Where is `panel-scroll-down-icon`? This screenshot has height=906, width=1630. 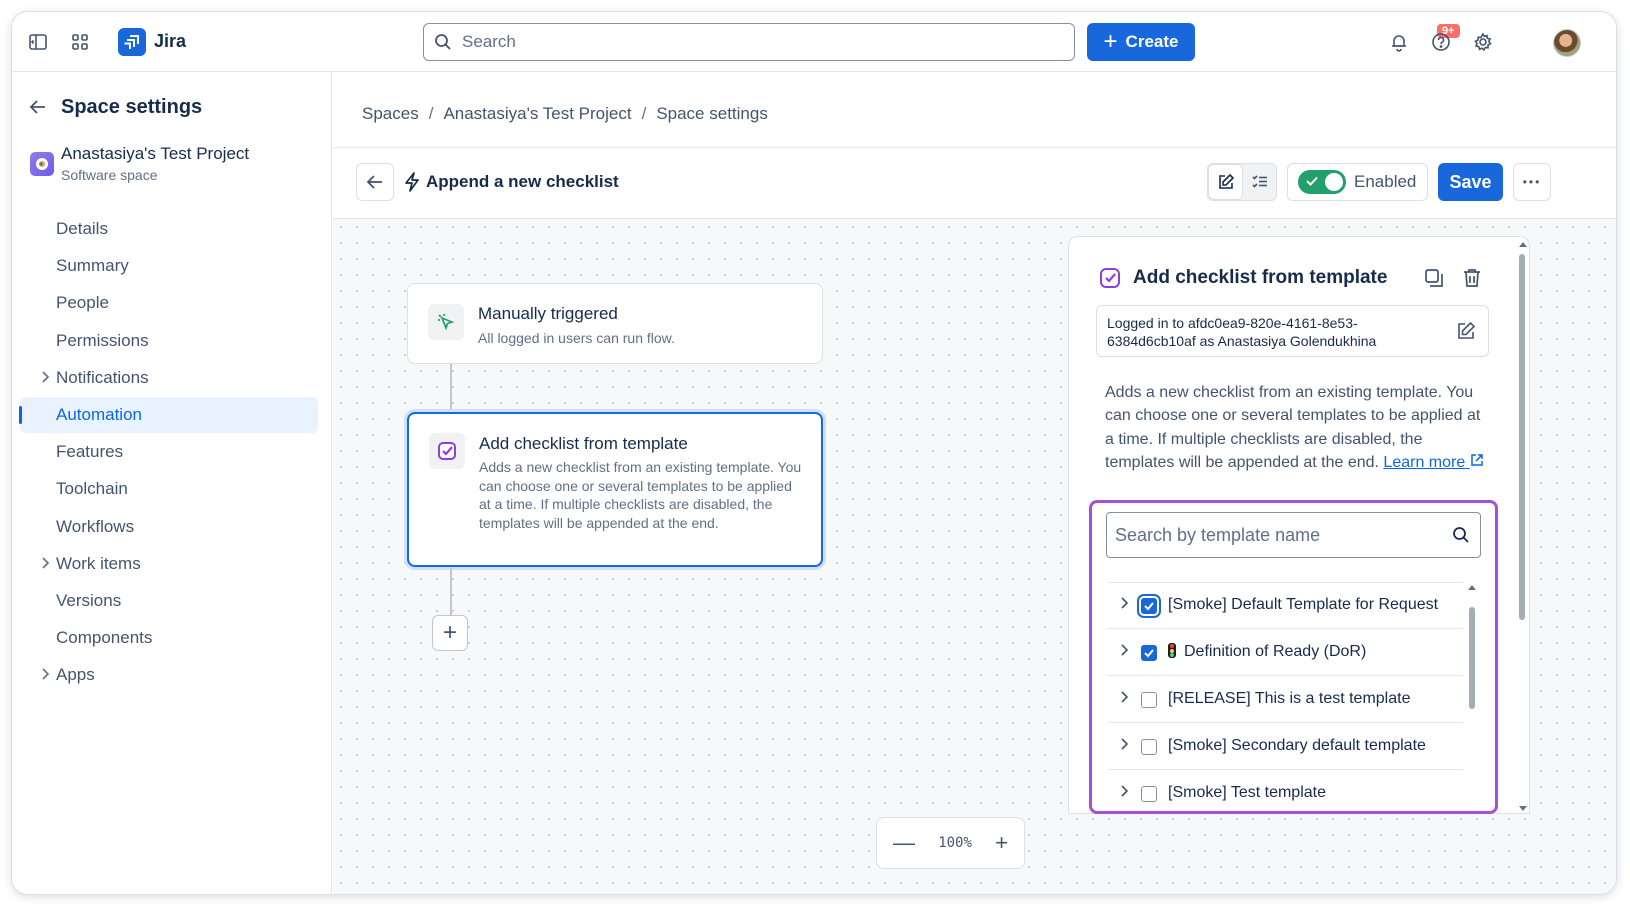
panel-scroll-down-icon is located at coordinates (1523, 808).